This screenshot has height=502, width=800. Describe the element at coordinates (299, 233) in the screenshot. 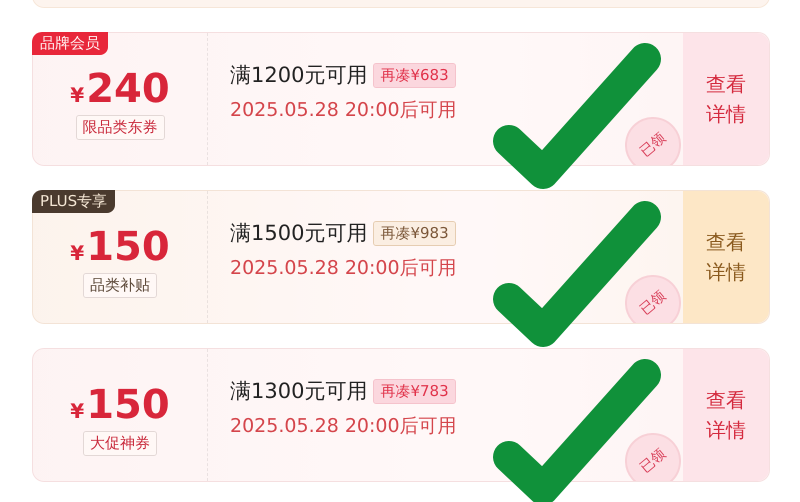

I see `coupon-condition: 满1500元可用` at that location.